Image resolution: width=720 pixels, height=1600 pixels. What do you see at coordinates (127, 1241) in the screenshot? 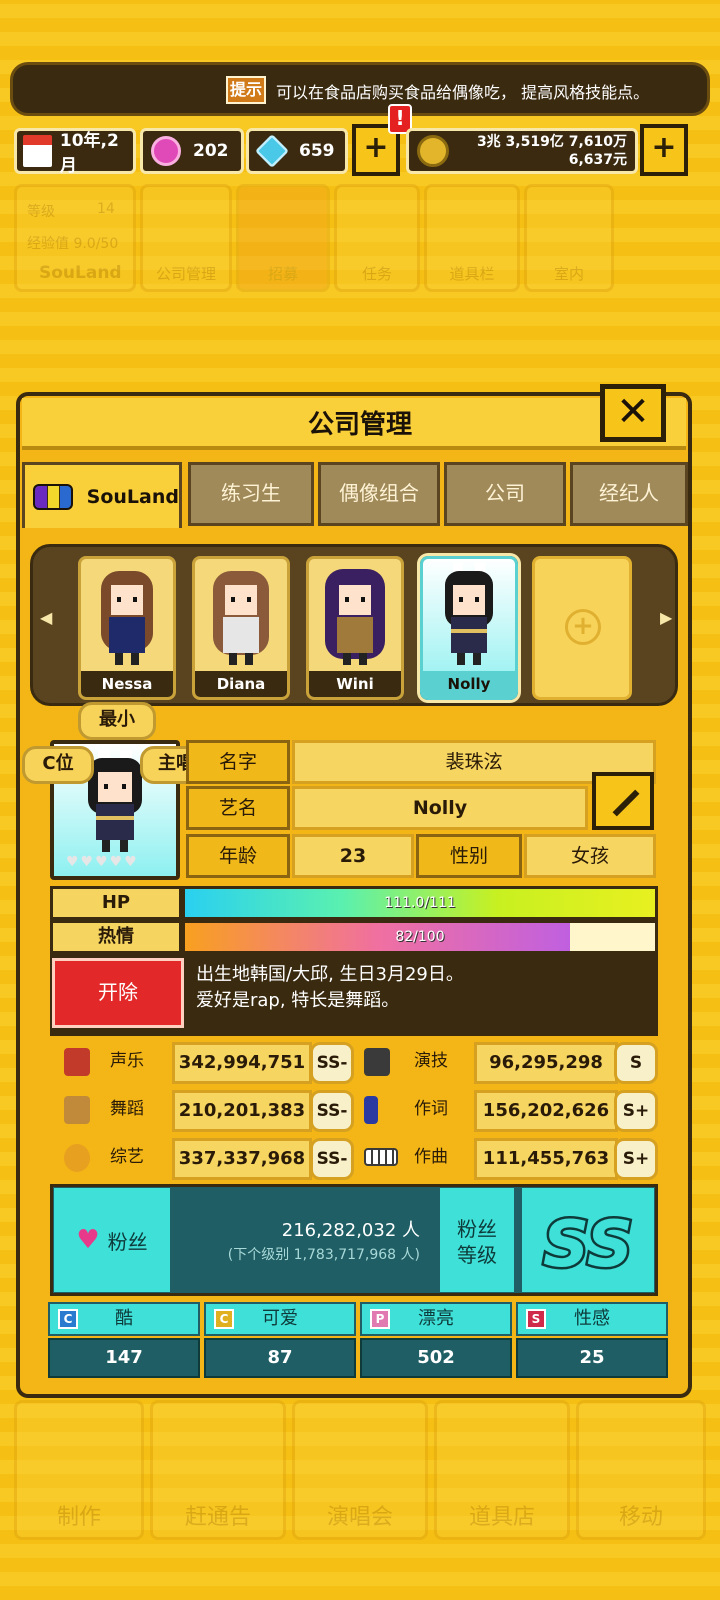
I see `fans-label: 粉丝` at bounding box center [127, 1241].